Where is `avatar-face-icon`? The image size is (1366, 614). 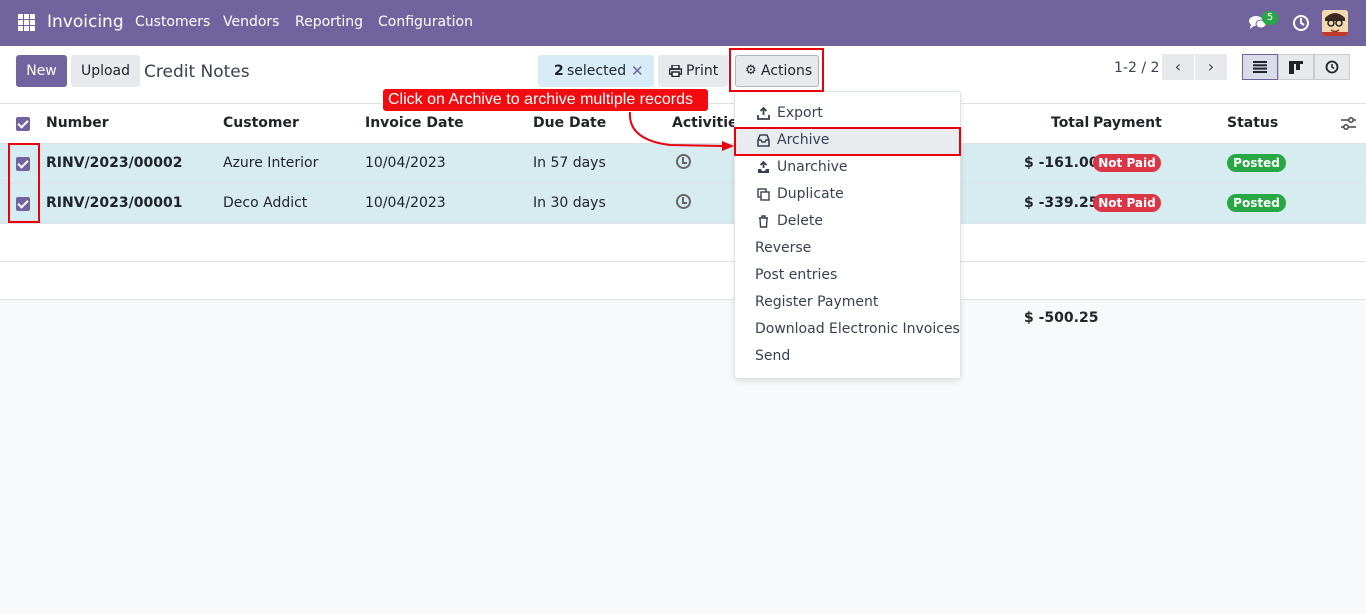
avatar-face-icon is located at coordinates (1335, 23).